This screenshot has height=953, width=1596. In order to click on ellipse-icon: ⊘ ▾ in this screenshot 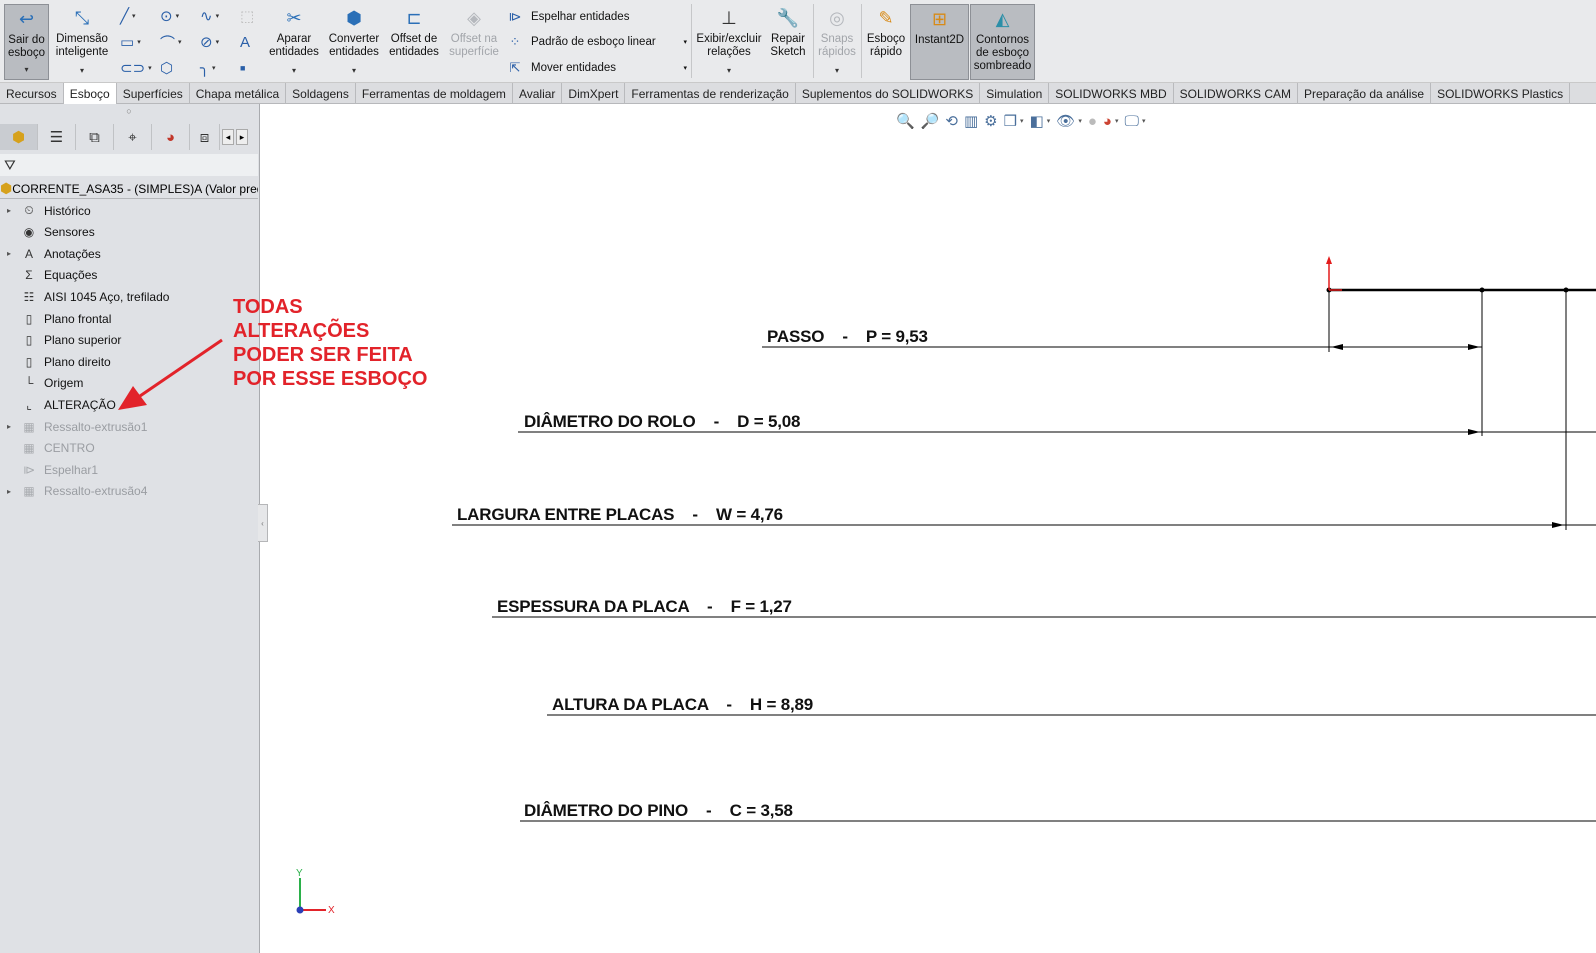, I will do `click(214, 42)`.